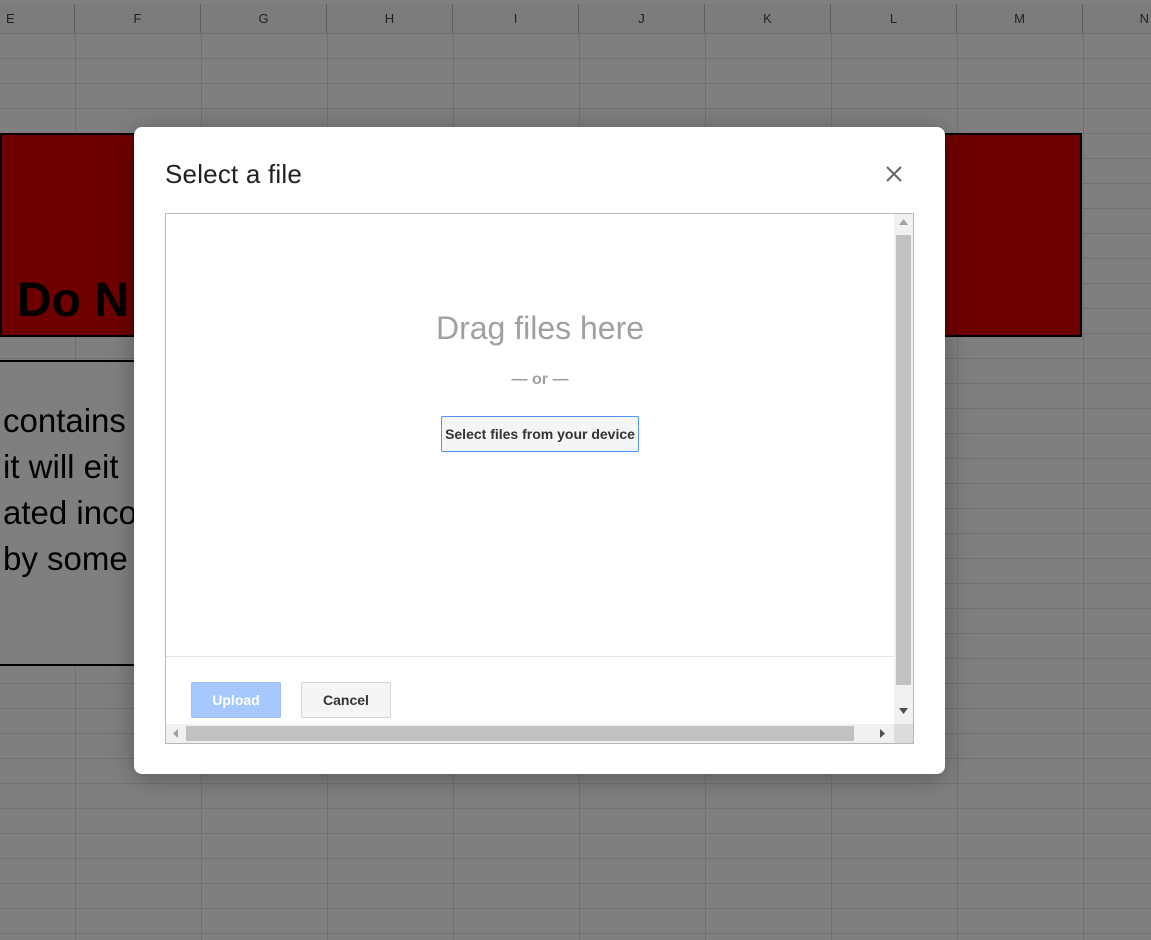  What do you see at coordinates (903, 733) in the screenshot?
I see `scrollbar-corner` at bounding box center [903, 733].